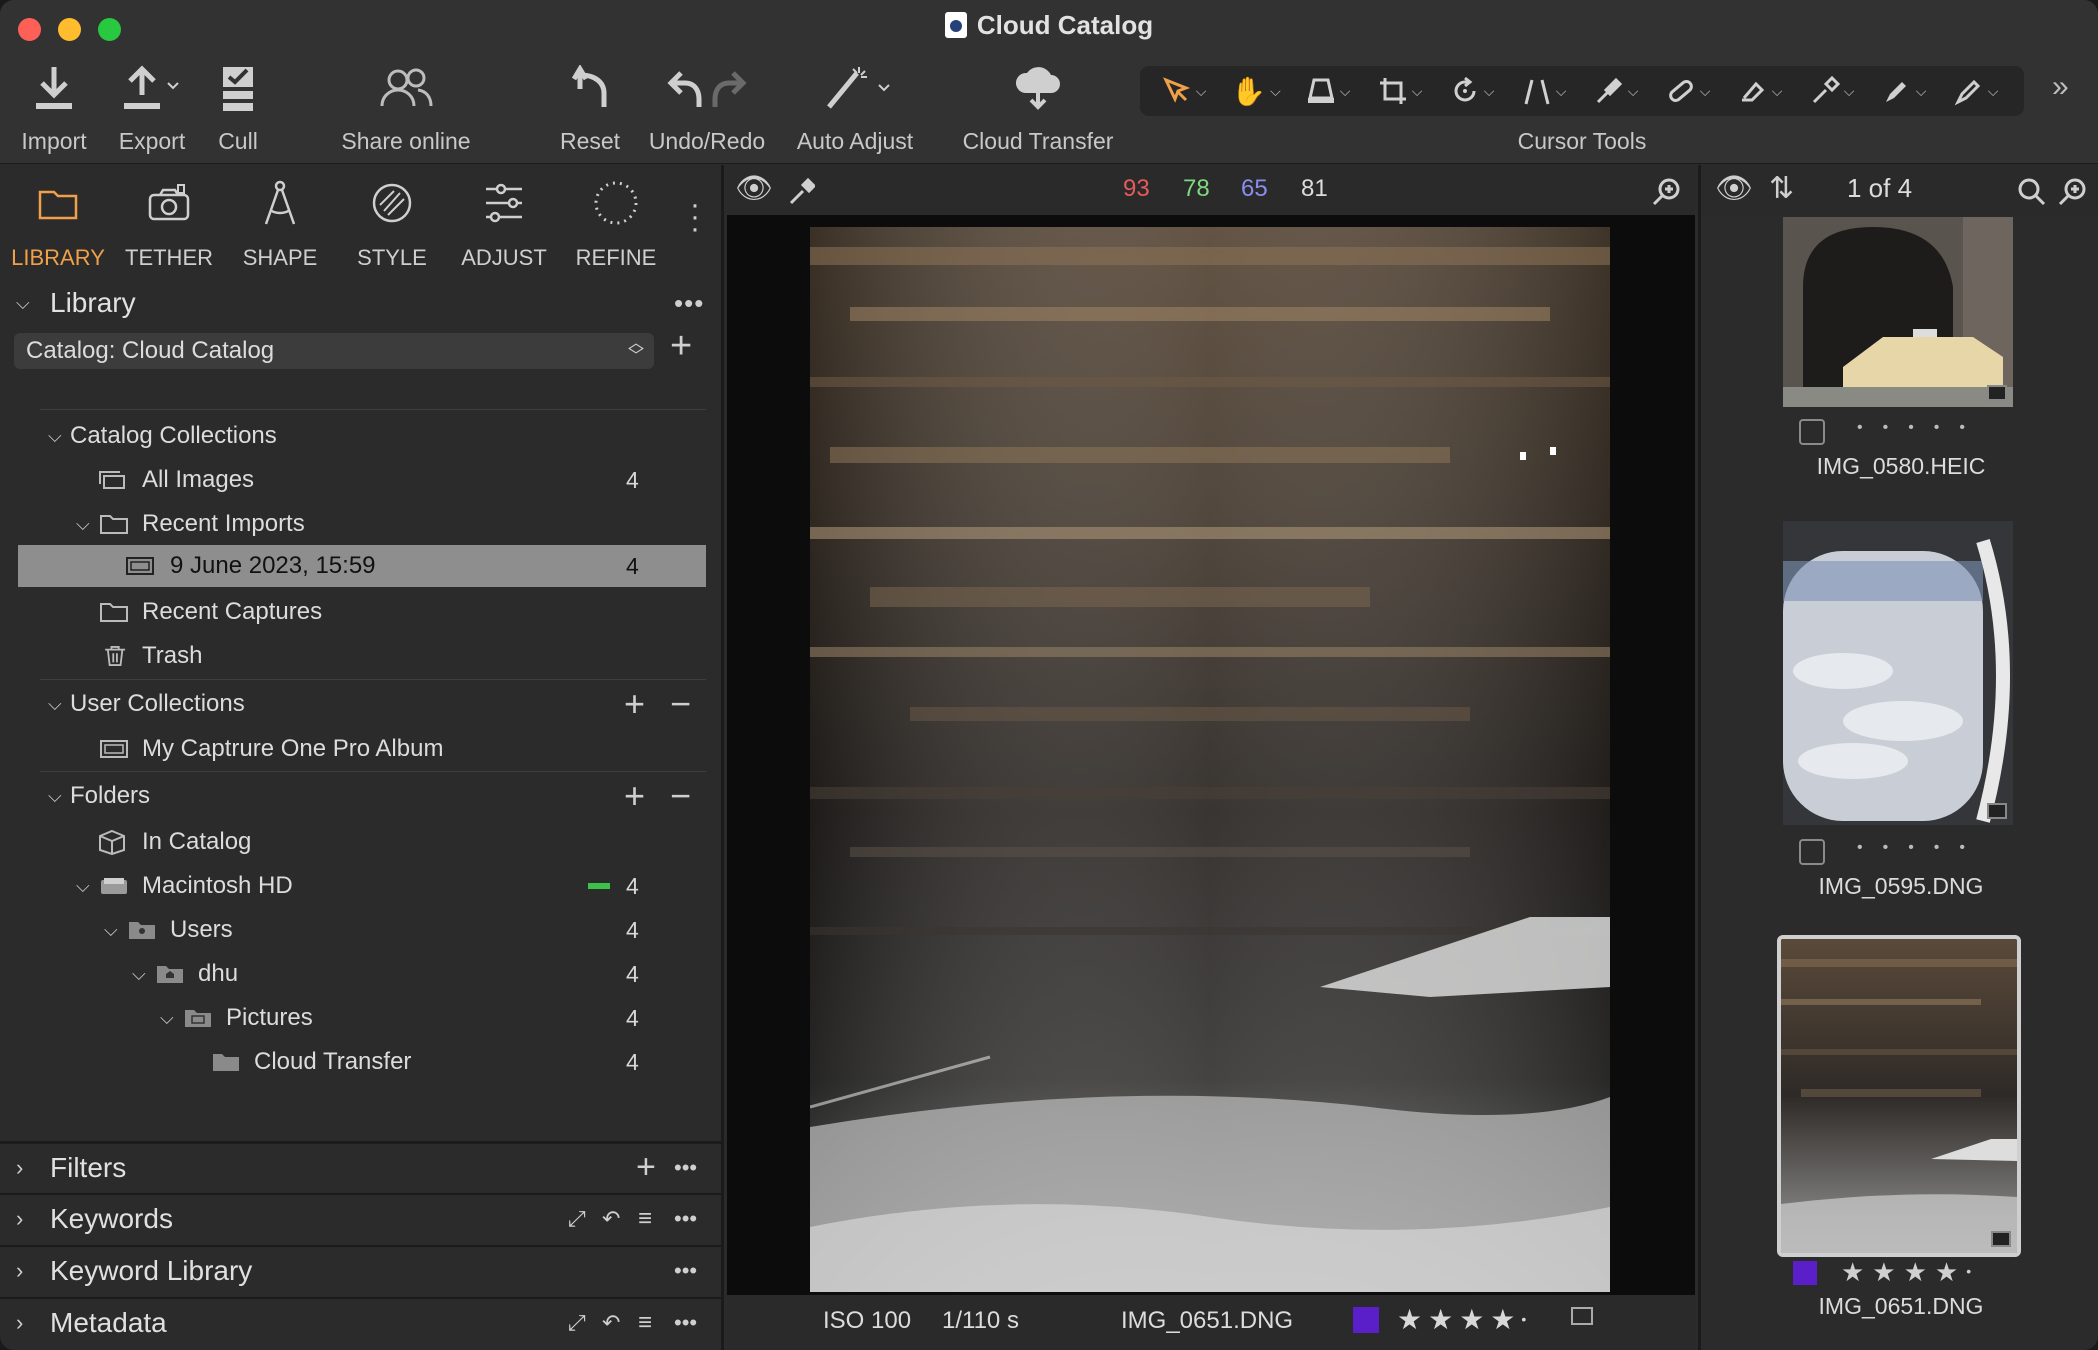  I want to click on filters-section: › Filters + •••, so click(362, 1166).